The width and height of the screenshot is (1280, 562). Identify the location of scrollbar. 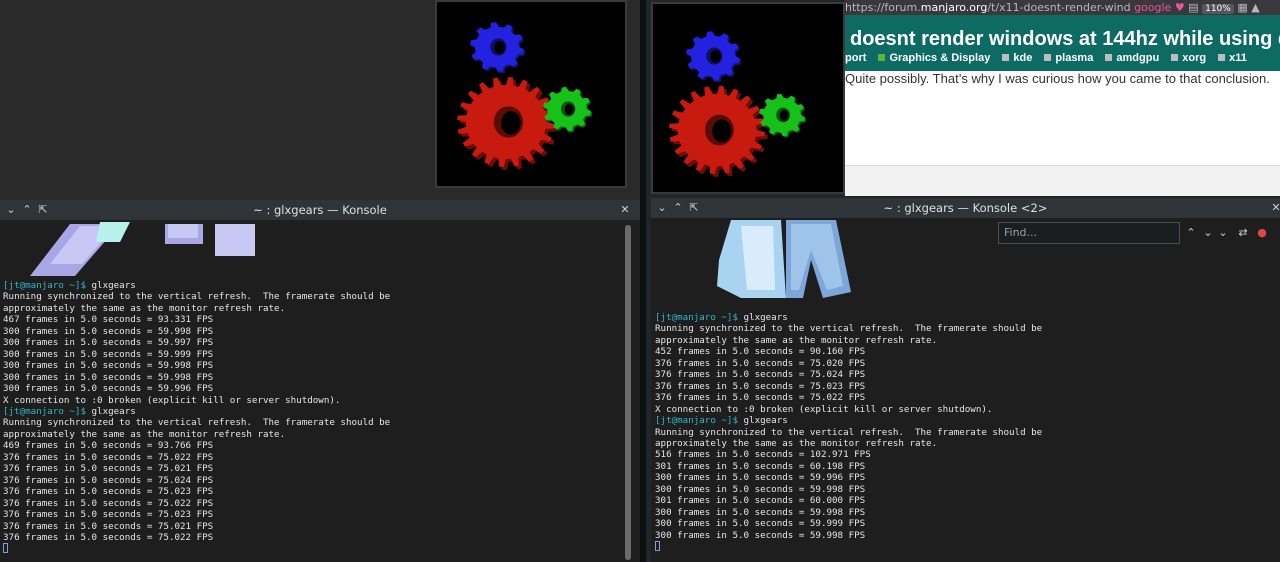
(628, 392).